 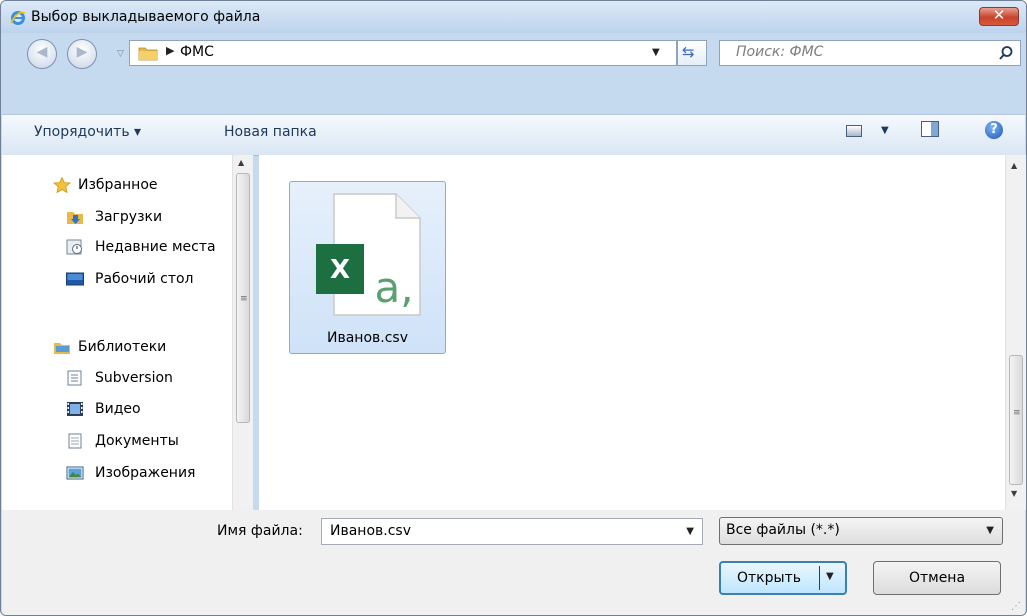 I want to click on cancel-button-label: Отмена, so click(x=937, y=578).